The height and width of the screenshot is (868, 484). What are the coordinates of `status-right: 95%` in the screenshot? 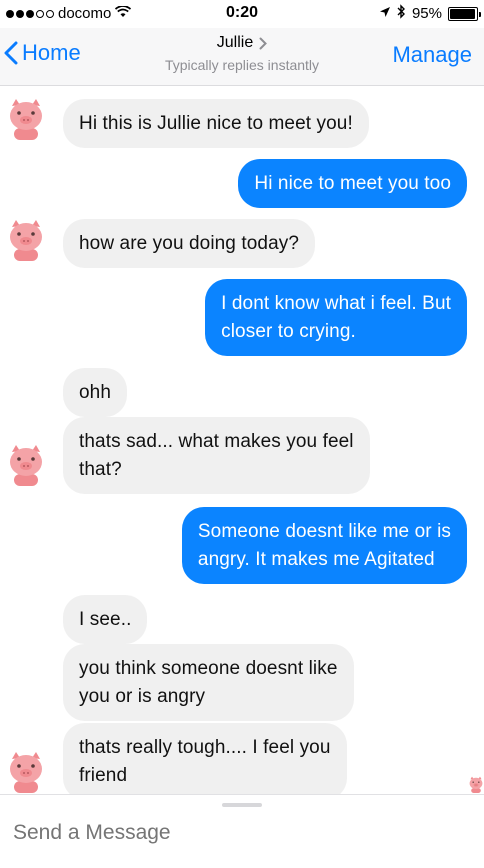 It's located at (430, 13).